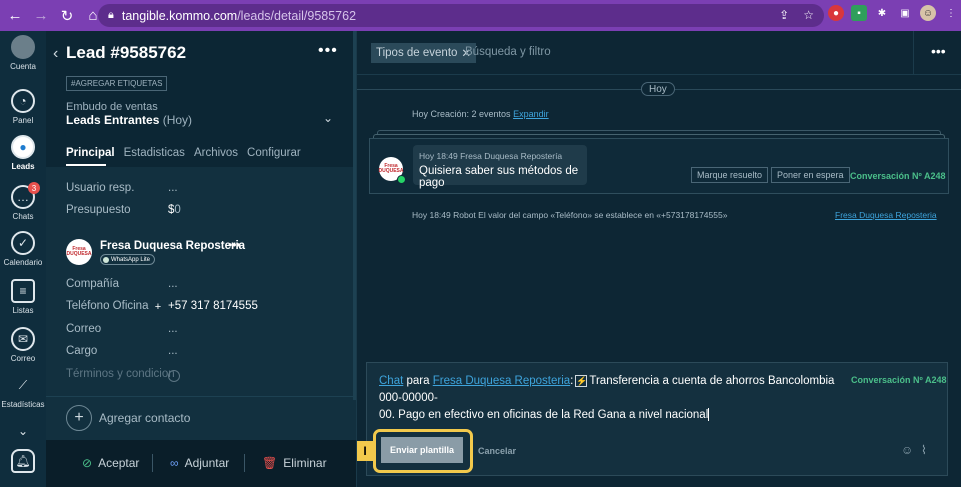 The width and height of the screenshot is (961, 487). What do you see at coordinates (810, 175) in the screenshot?
I see `put-on-hold-button: Poner en espera` at bounding box center [810, 175].